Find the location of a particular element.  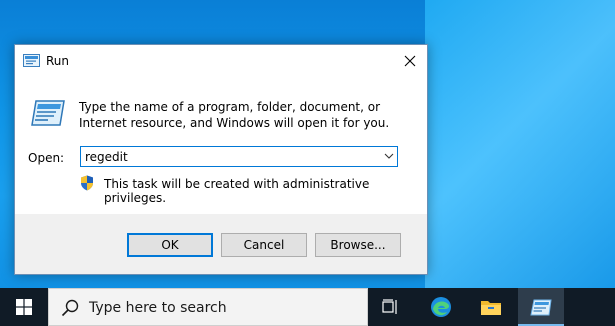

task-view-button is located at coordinates (391, 307).